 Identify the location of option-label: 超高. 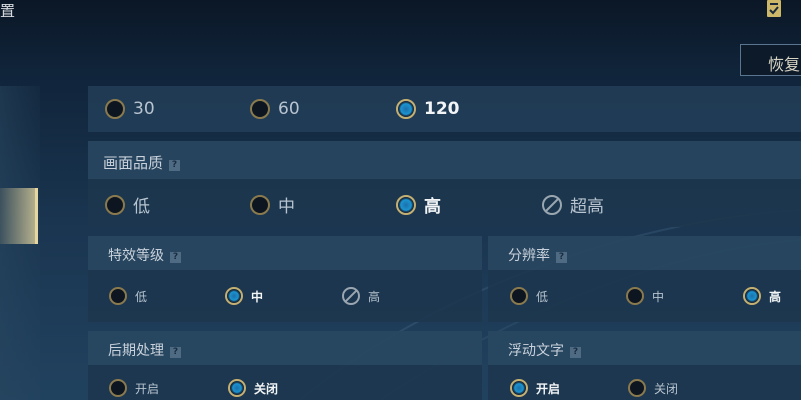
(587, 207).